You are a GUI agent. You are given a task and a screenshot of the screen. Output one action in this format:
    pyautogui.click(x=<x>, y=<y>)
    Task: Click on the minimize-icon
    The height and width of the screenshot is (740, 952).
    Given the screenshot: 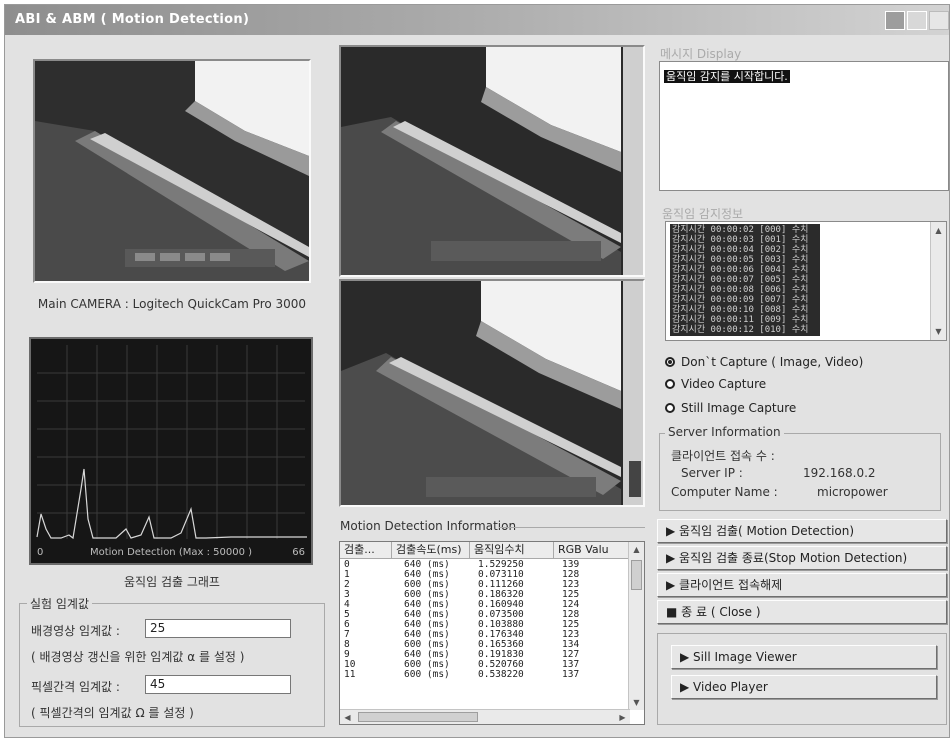 What is the action you would take?
    pyautogui.click(x=895, y=20)
    